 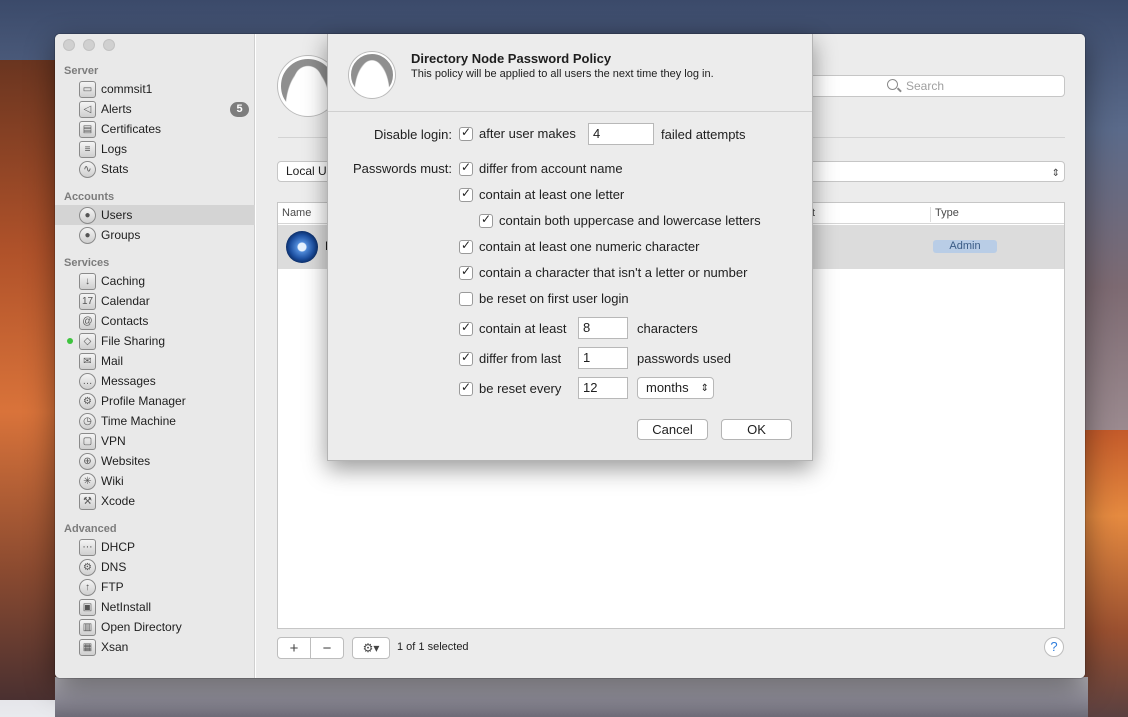 I want to click on checkbox-label: after user makes, so click(x=527, y=133).